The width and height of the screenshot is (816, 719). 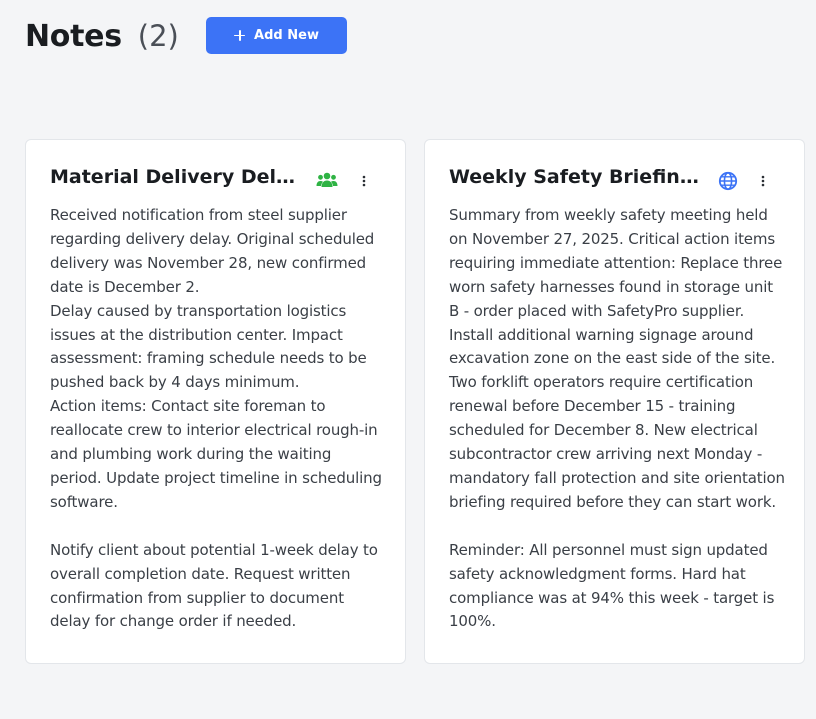 What do you see at coordinates (73, 36) in the screenshot?
I see `page-title: Notes` at bounding box center [73, 36].